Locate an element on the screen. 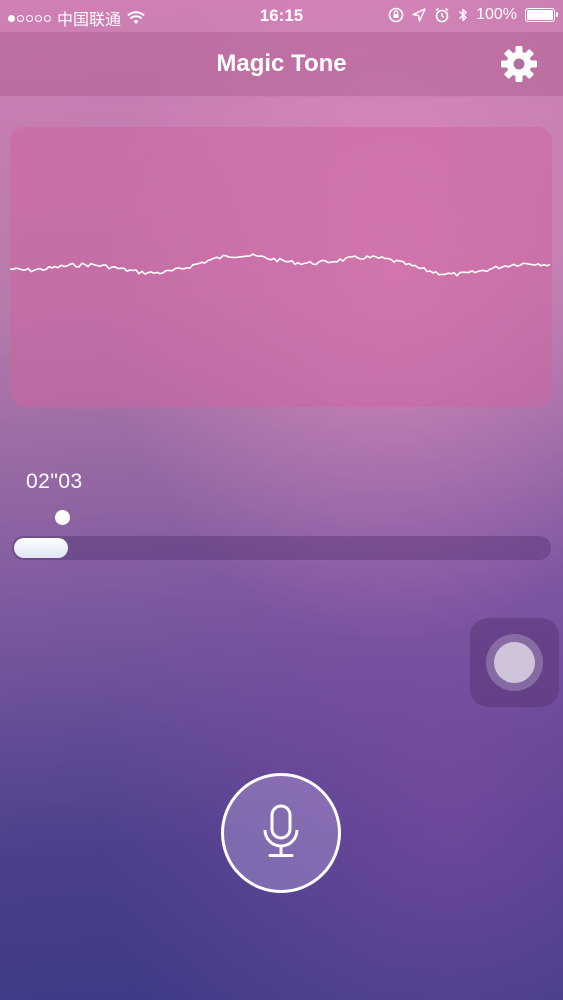  assistive-touch-button is located at coordinates (514, 662).